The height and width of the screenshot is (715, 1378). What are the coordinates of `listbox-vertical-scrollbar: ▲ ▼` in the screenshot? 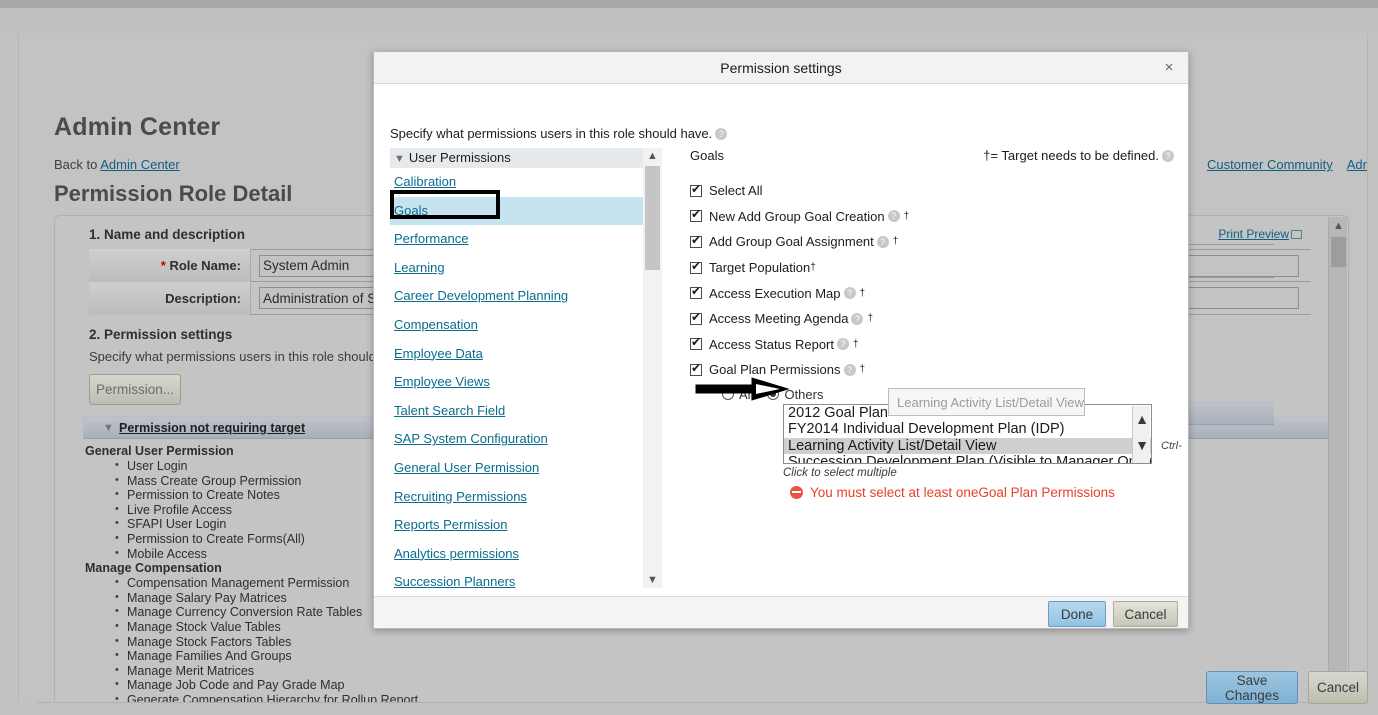 It's located at (1141, 434).